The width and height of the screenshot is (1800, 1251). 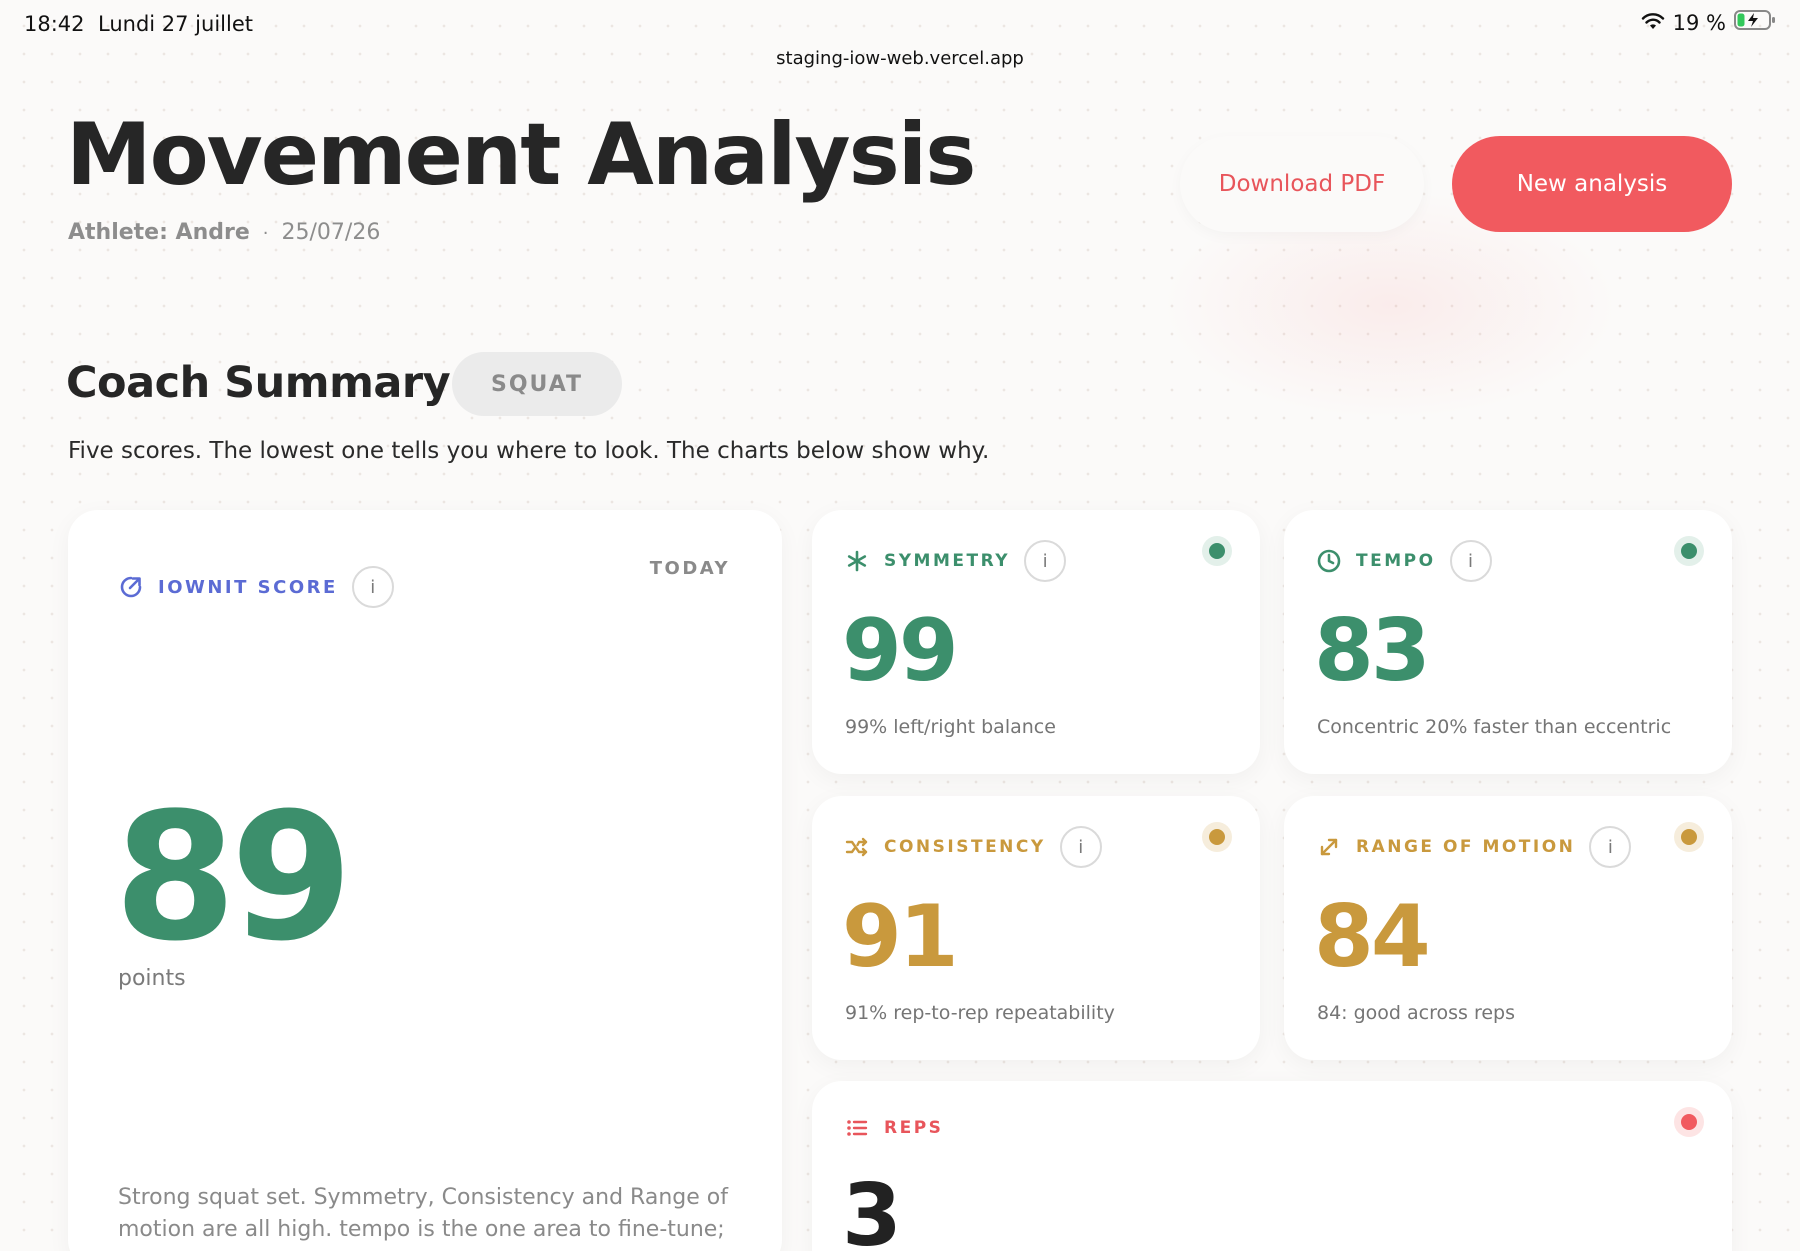 I want to click on download-pdf-button: Download PDF, so click(x=1302, y=184).